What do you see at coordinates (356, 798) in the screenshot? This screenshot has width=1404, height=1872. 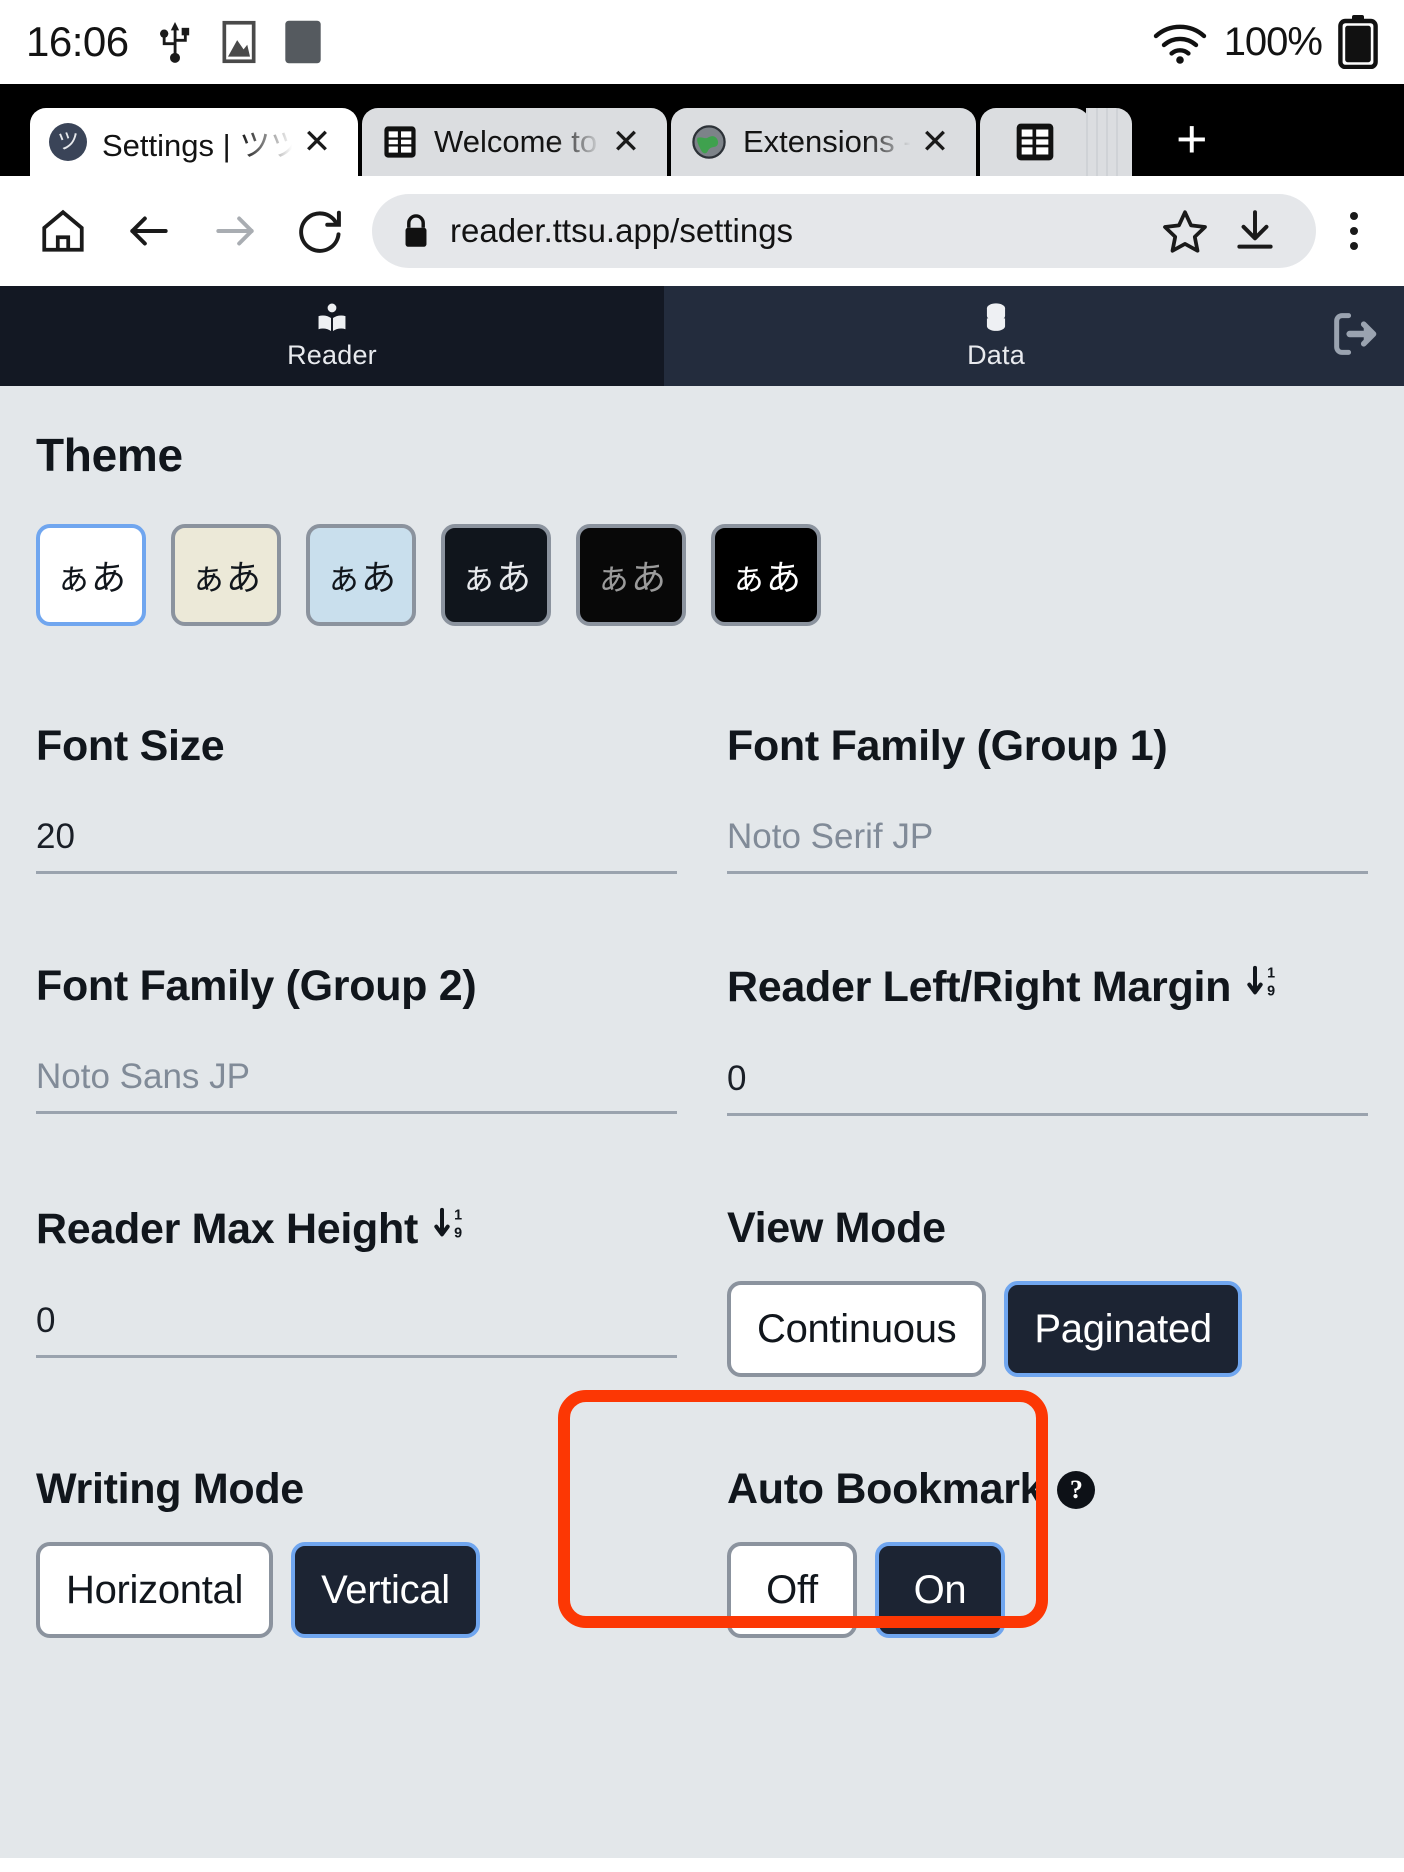 I see `font-size-field: Font Size 20` at bounding box center [356, 798].